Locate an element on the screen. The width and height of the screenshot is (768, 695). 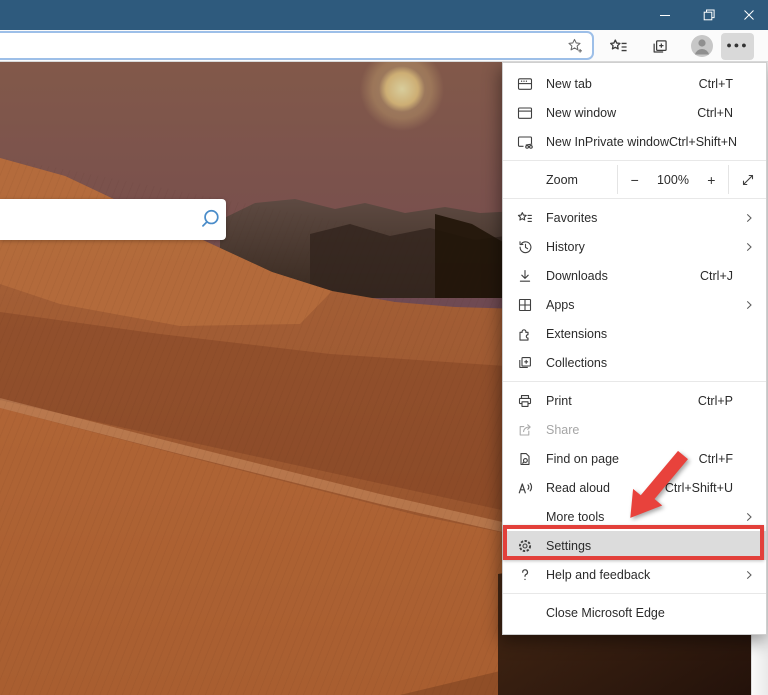
menu-item-more-tools: More tools is located at coordinates (634, 516).